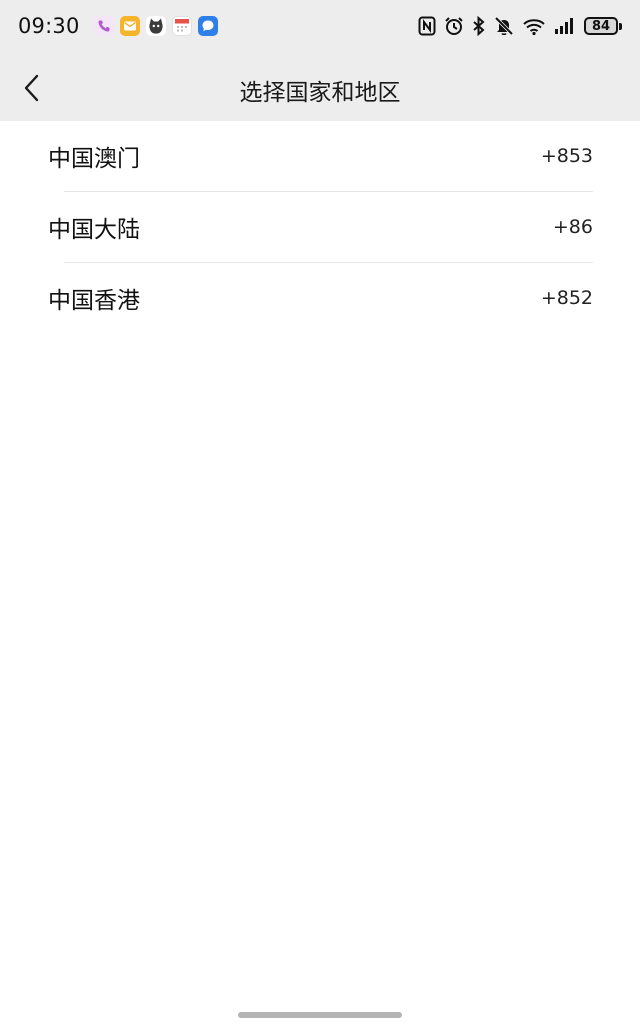  What do you see at coordinates (49, 26) in the screenshot?
I see `status-time: 09:30` at bounding box center [49, 26].